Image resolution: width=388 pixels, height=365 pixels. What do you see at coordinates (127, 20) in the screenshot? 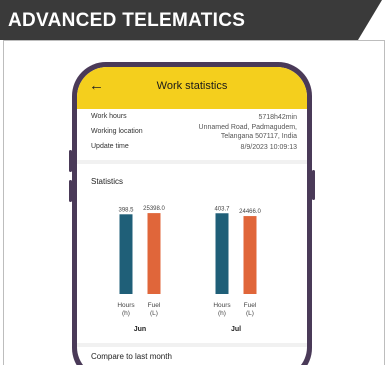
I see `banner-title: ADVANCED TELEMATICS` at bounding box center [127, 20].